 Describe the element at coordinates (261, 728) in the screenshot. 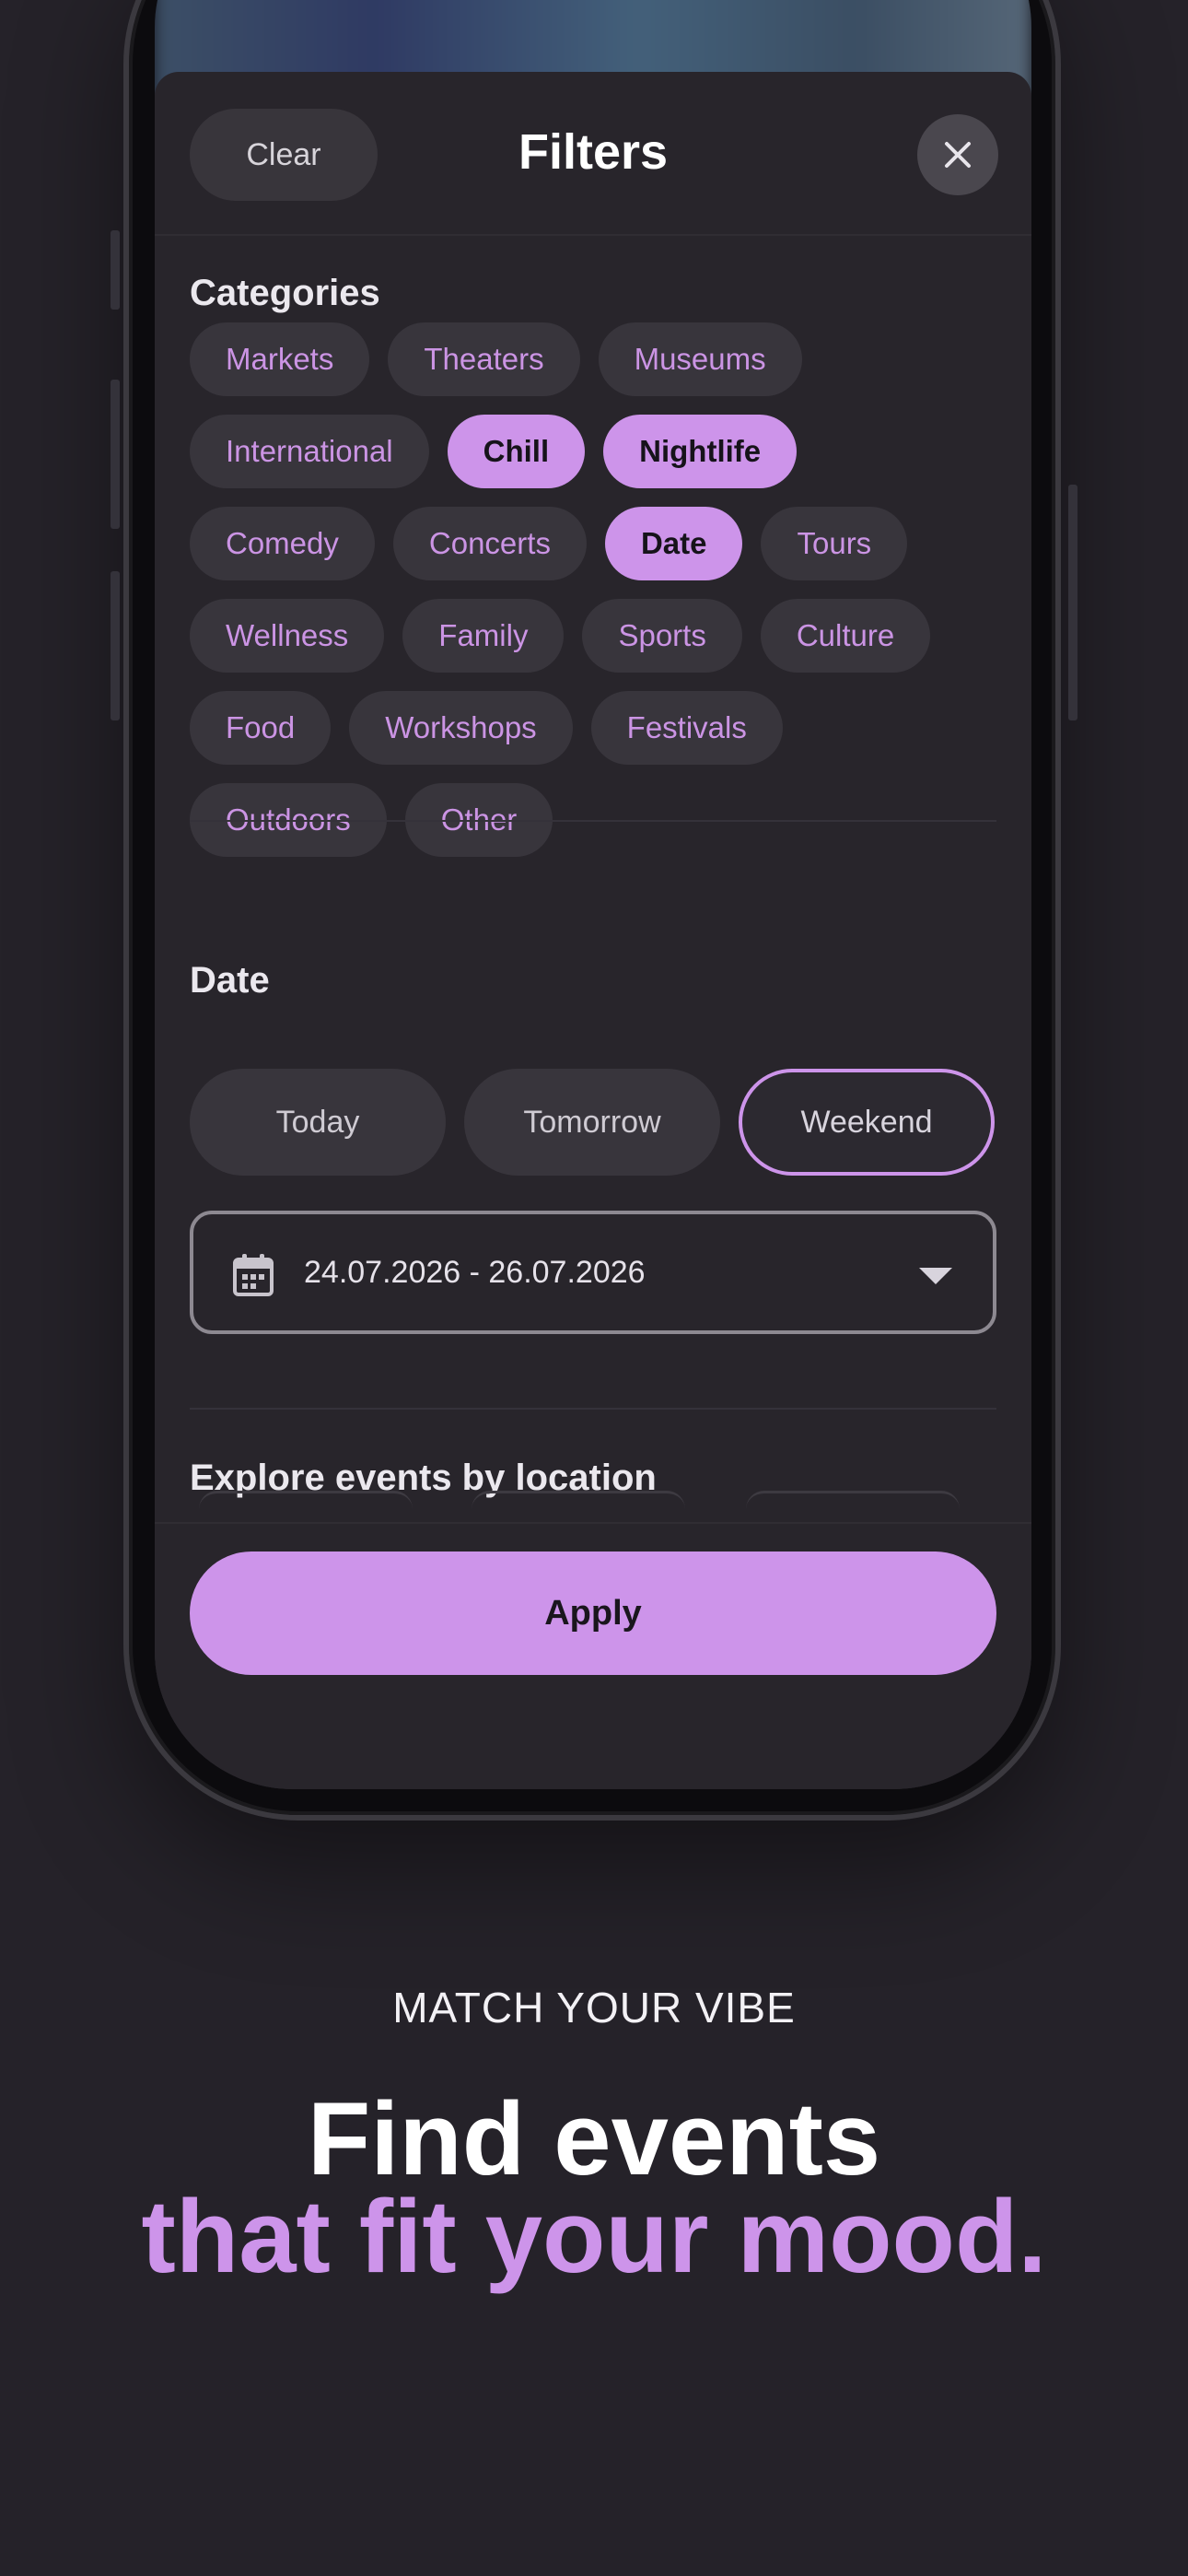

I see `category-chip-food: Food` at that location.